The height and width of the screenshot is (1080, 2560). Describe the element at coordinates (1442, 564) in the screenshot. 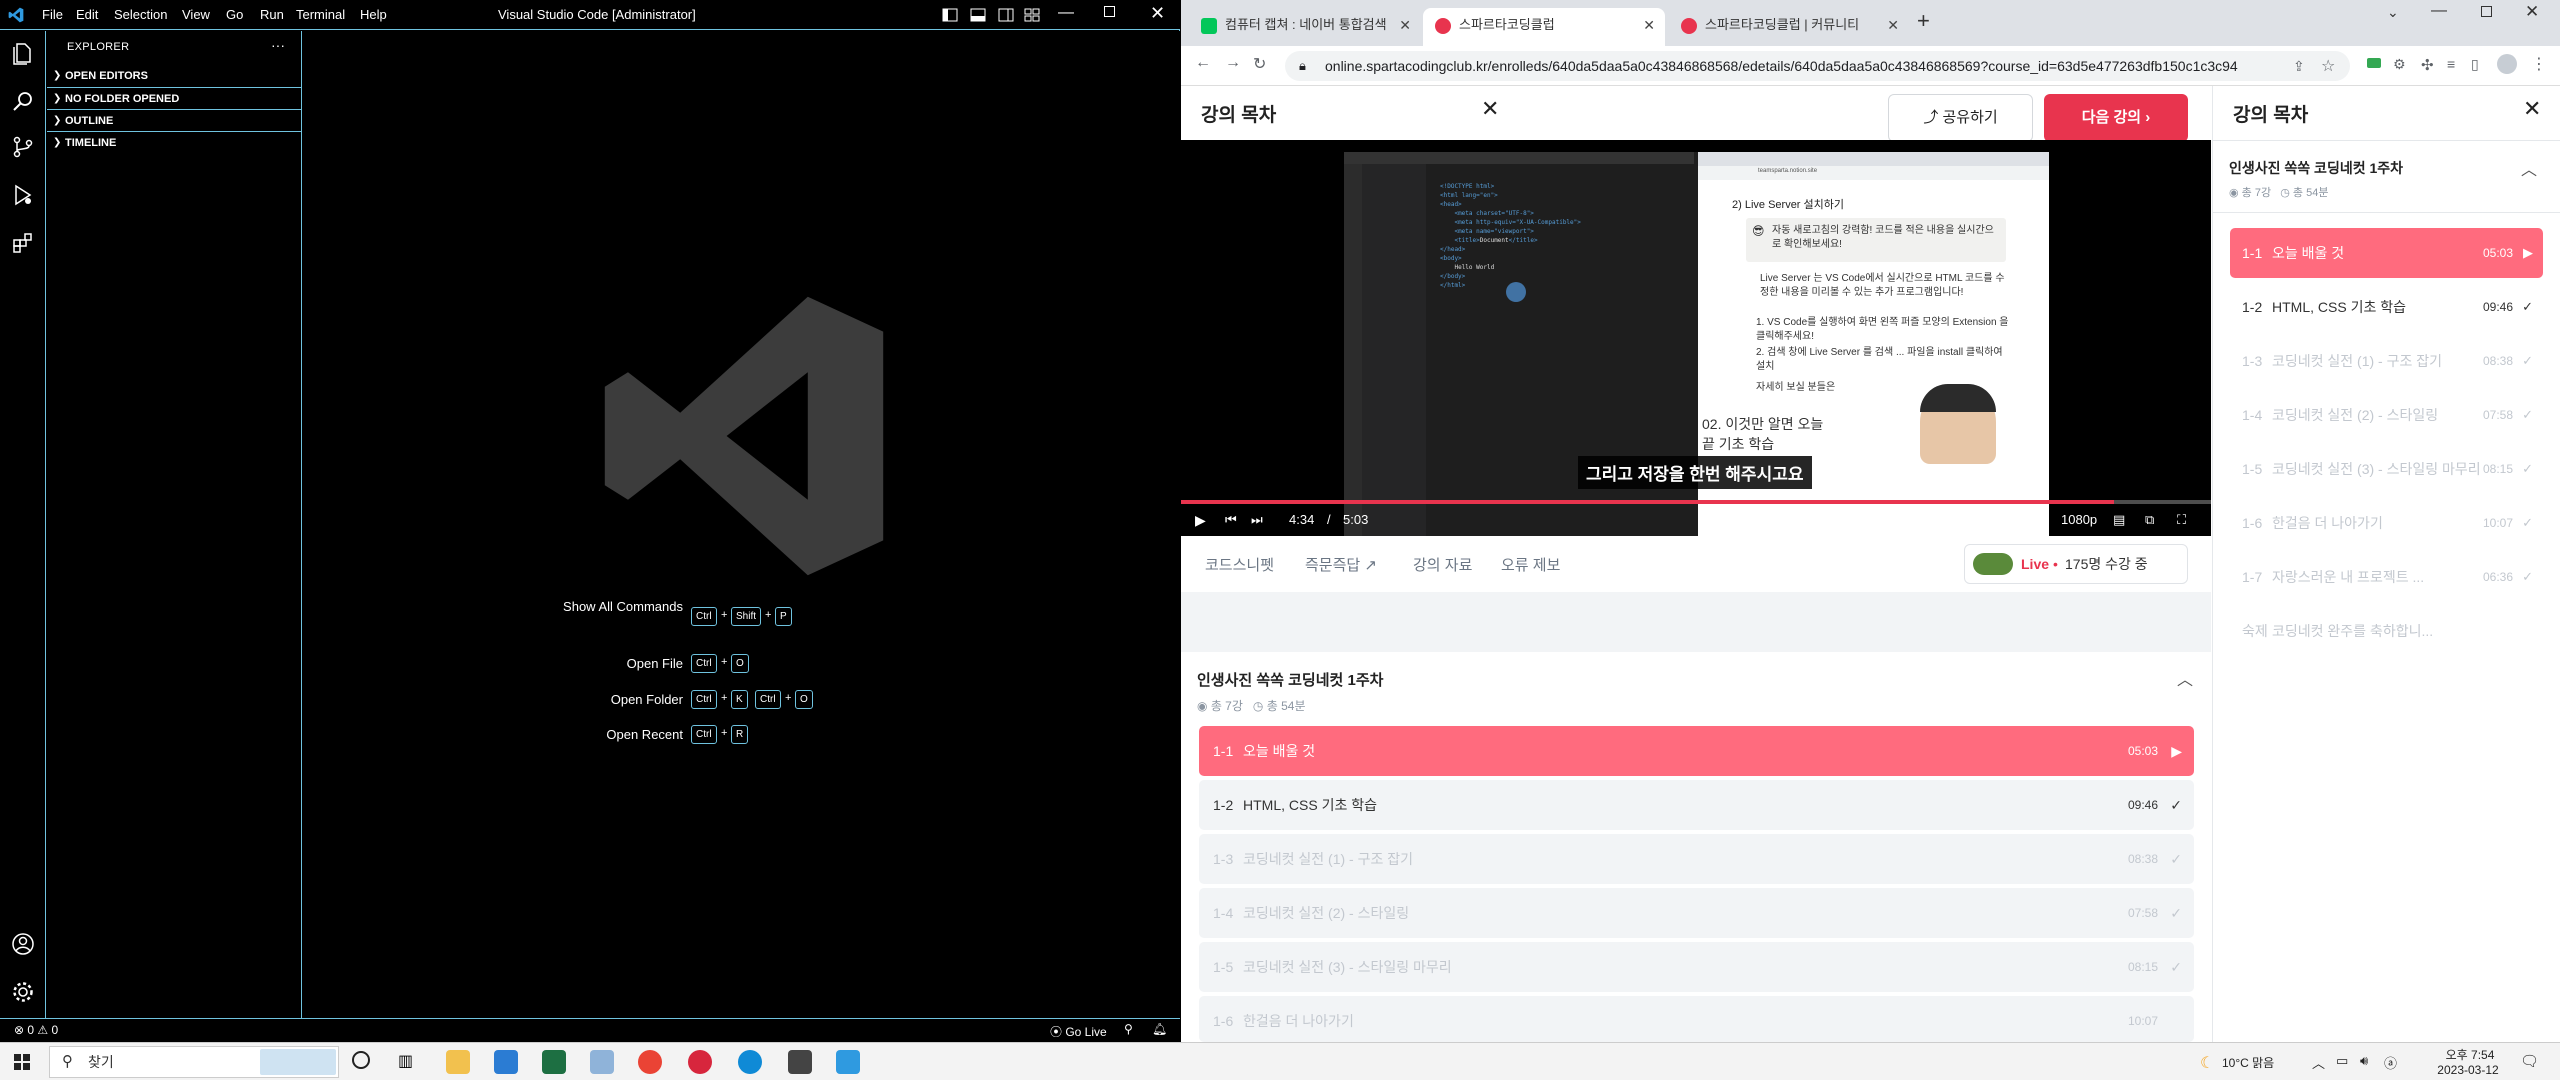

I see `tool-materials: 강의 자료` at that location.